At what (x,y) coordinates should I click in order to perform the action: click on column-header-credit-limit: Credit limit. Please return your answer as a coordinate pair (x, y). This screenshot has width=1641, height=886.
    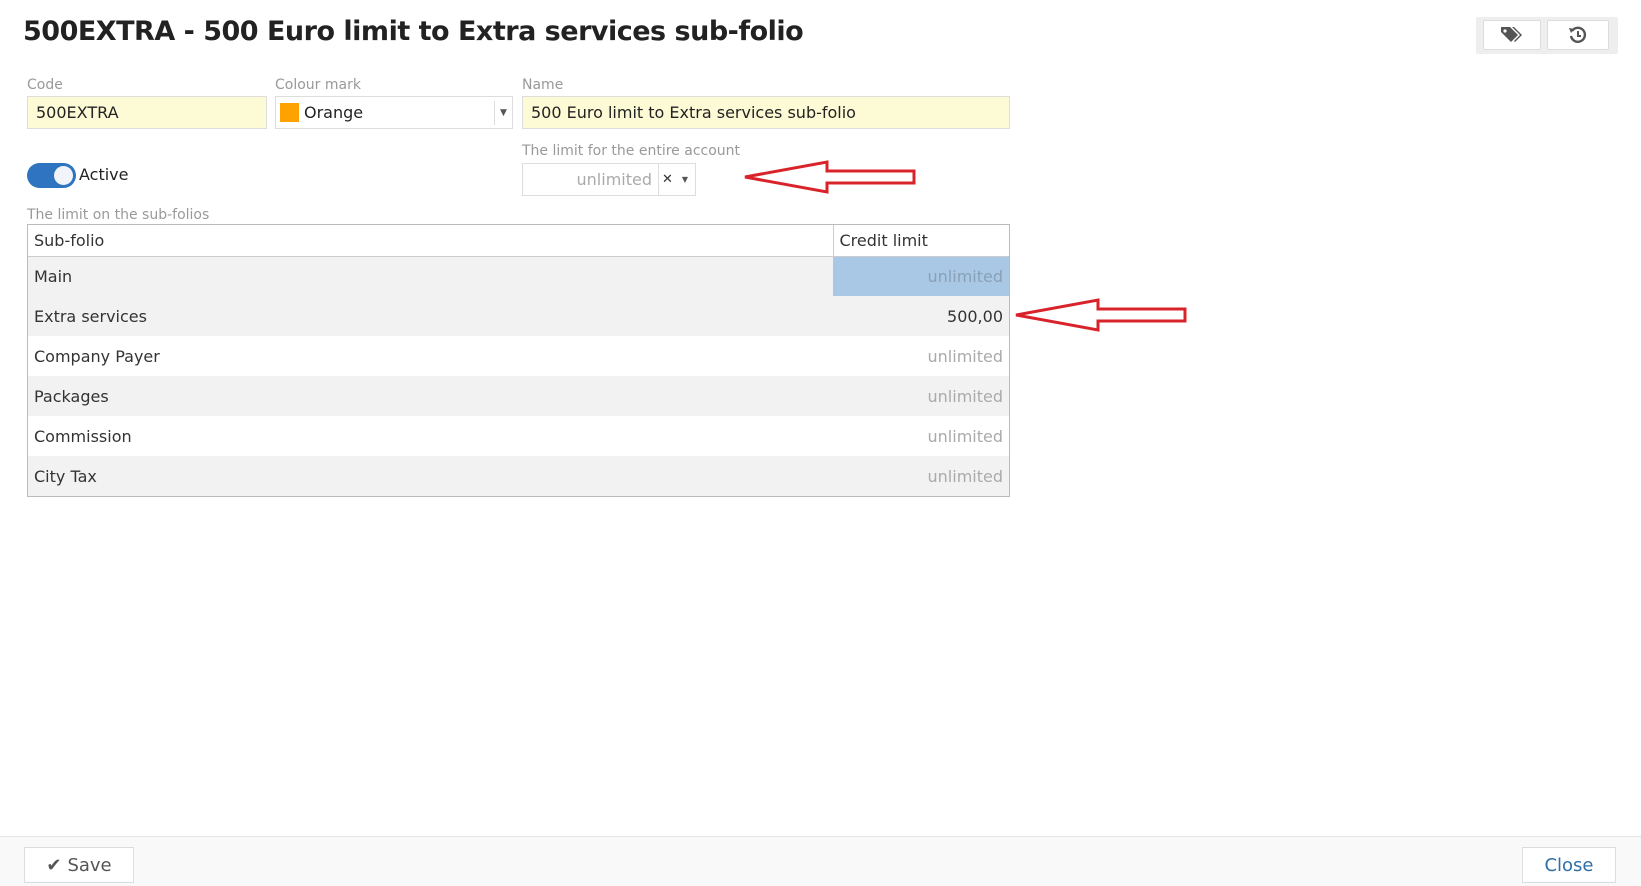
    Looking at the image, I should click on (920, 241).